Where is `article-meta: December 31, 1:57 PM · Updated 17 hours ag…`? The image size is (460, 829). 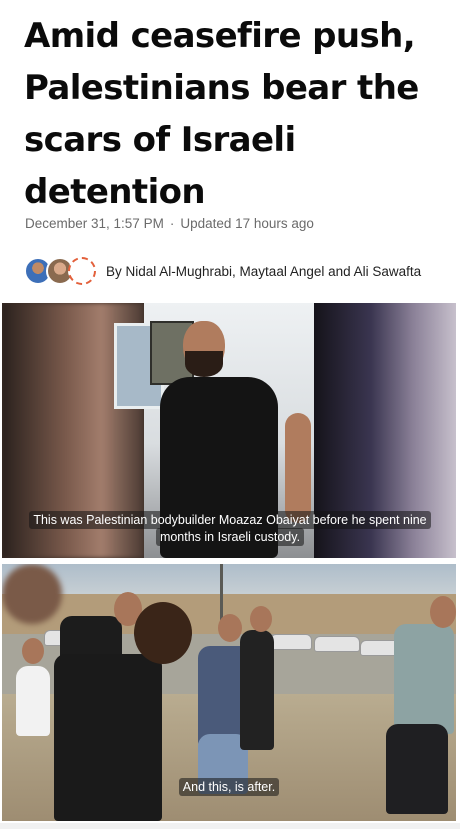 article-meta: December 31, 1:57 PM · Updated 17 hours ag… is located at coordinates (169, 223).